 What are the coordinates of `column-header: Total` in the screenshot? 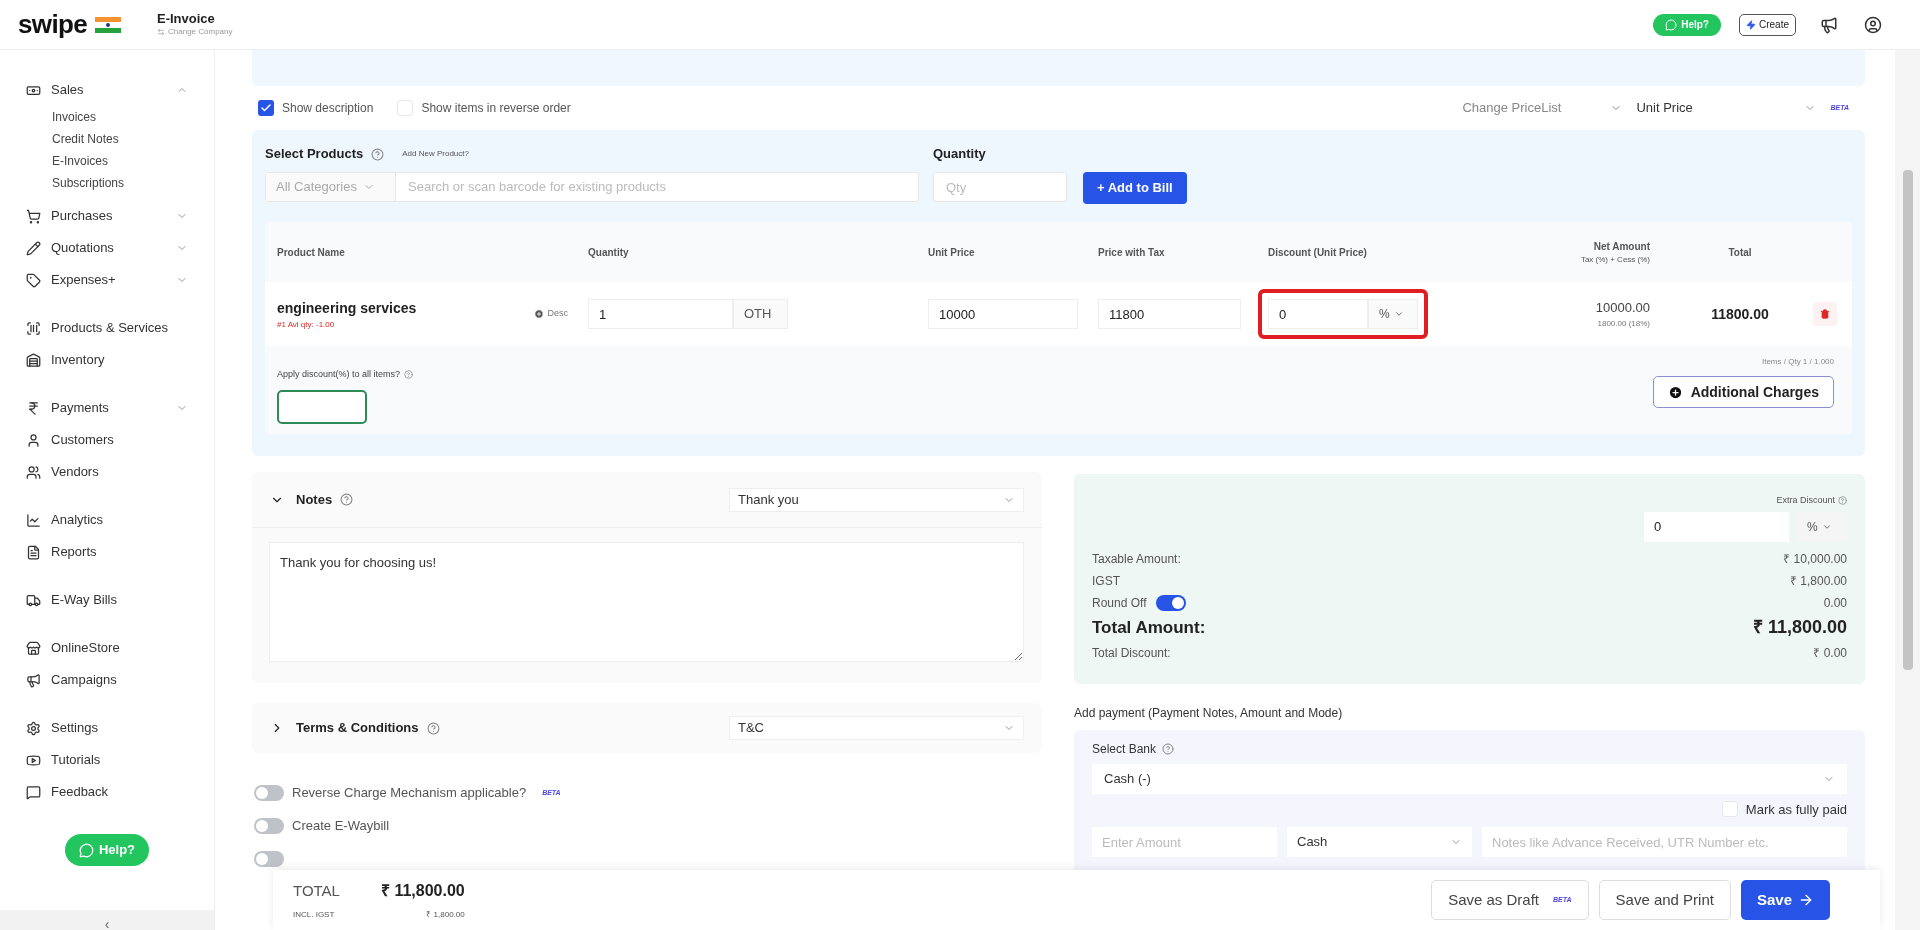 It's located at (1740, 252).